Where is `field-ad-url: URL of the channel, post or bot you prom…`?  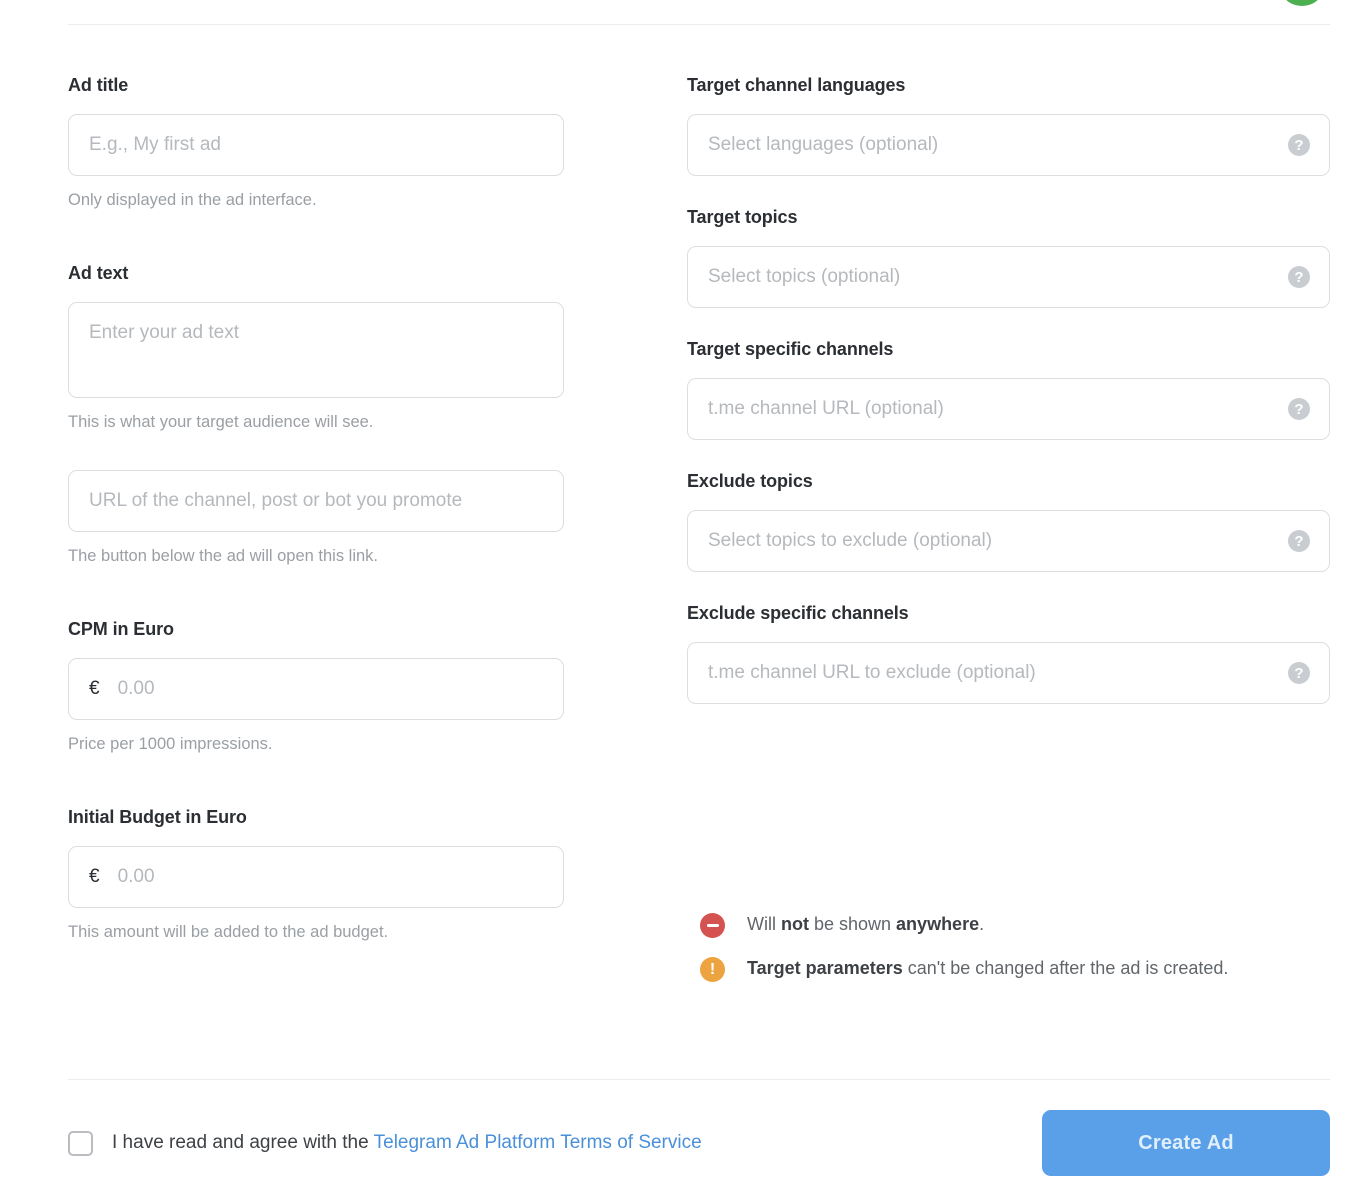
field-ad-url: URL of the channel, post or bot you prom… is located at coordinates (316, 518).